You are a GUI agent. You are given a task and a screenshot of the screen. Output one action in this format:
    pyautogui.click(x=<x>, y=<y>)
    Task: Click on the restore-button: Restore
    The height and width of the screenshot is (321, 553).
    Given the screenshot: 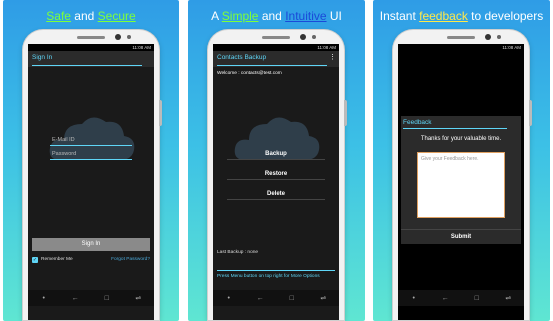 What is the action you would take?
    pyautogui.click(x=276, y=174)
    